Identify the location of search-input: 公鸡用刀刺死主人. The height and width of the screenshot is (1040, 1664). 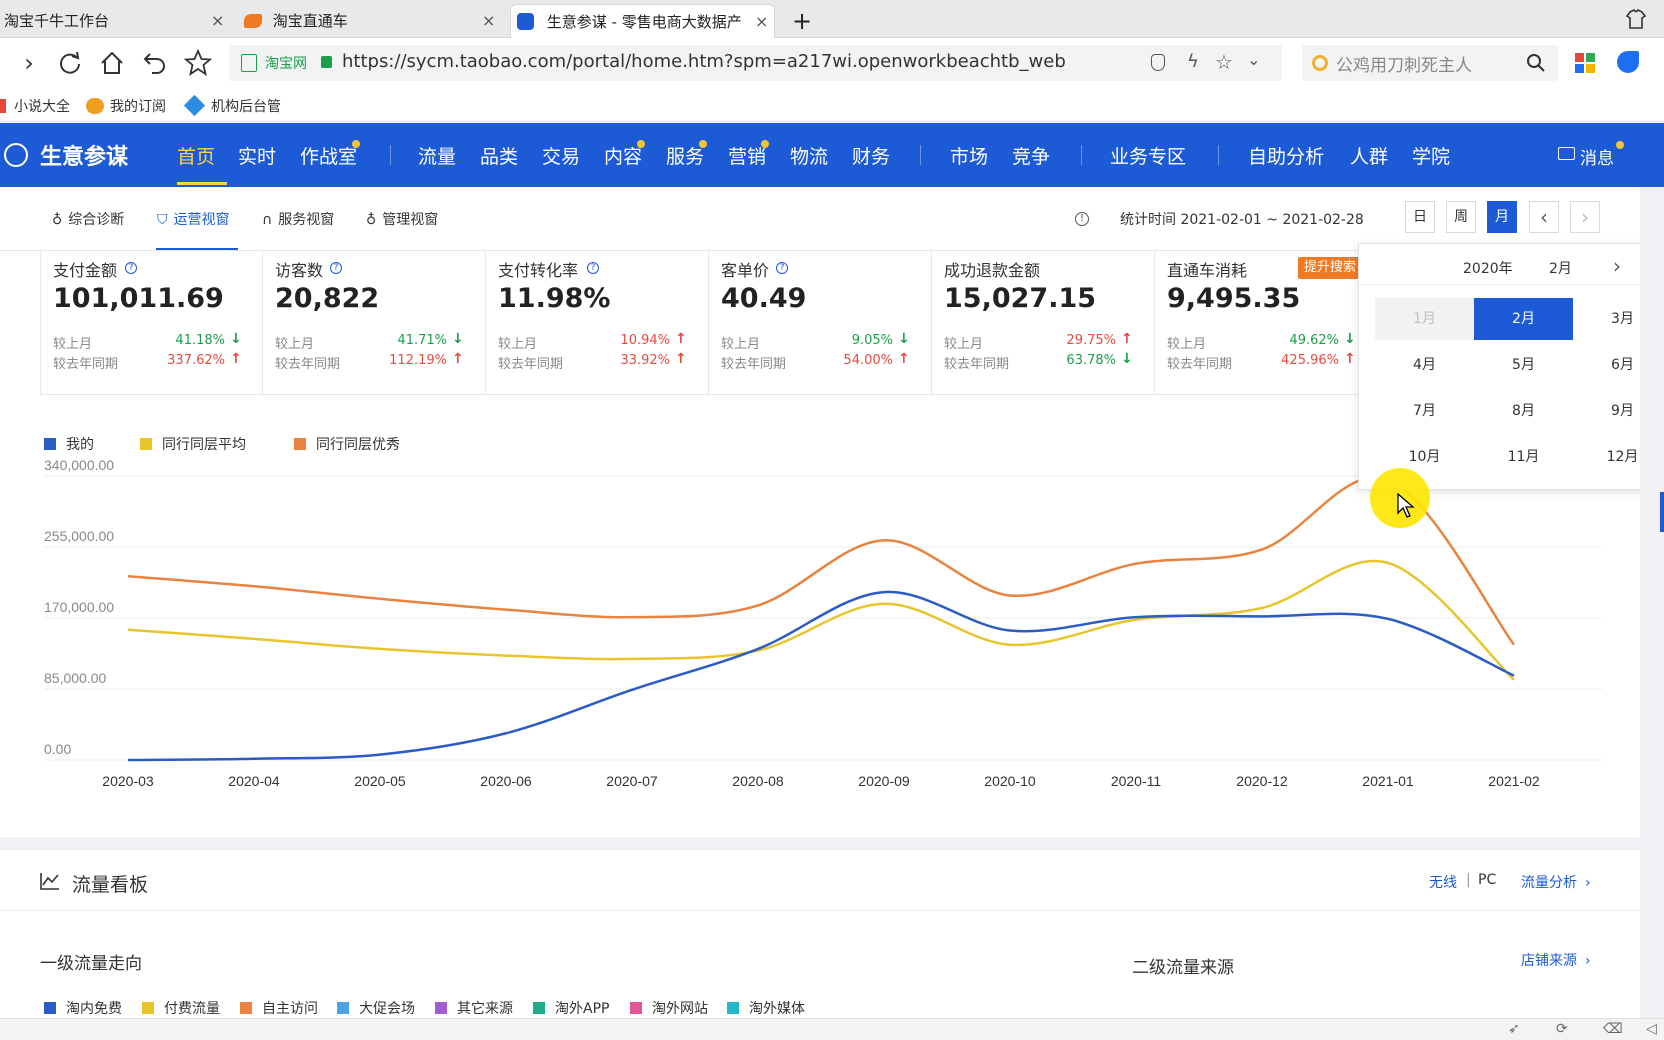
(1404, 63).